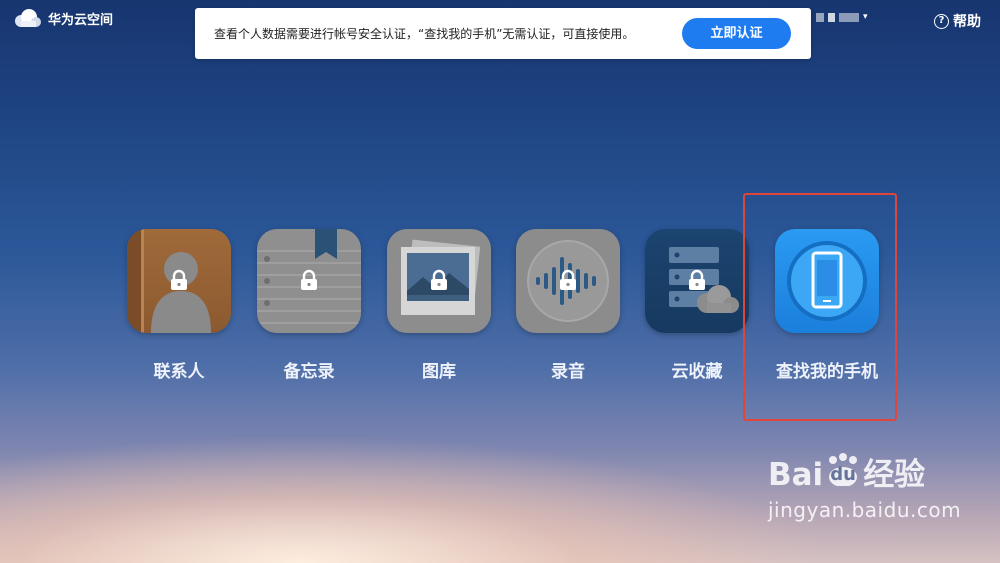 This screenshot has height=563, width=1000. I want to click on baidu-jingyan-watermark: Bai du 经验 jingyan.baidu.com, so click(881, 487).